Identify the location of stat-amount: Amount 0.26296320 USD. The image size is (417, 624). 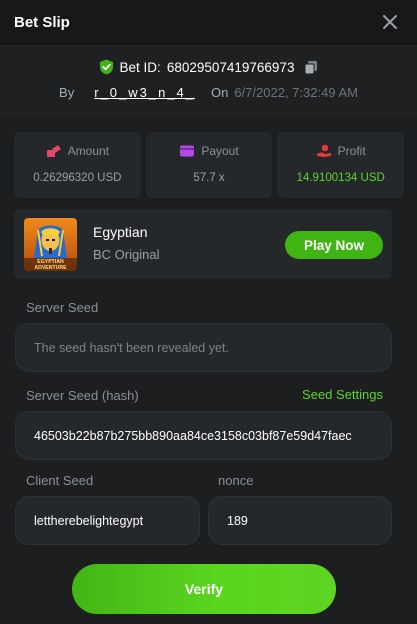
(77, 165).